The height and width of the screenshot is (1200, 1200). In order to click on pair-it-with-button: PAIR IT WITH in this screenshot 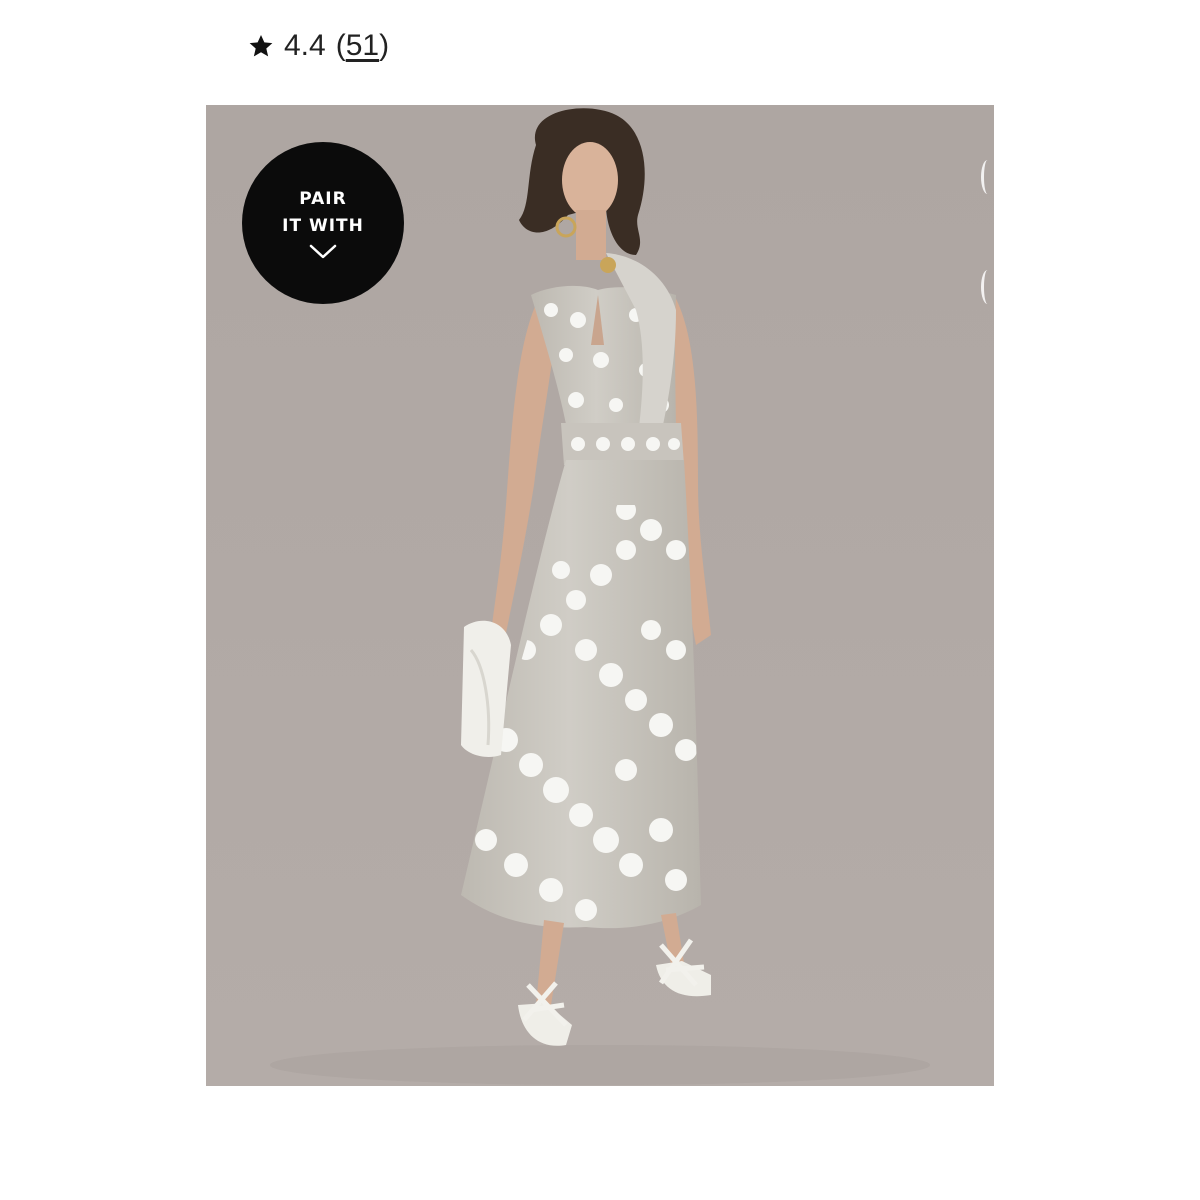, I will do `click(323, 223)`.